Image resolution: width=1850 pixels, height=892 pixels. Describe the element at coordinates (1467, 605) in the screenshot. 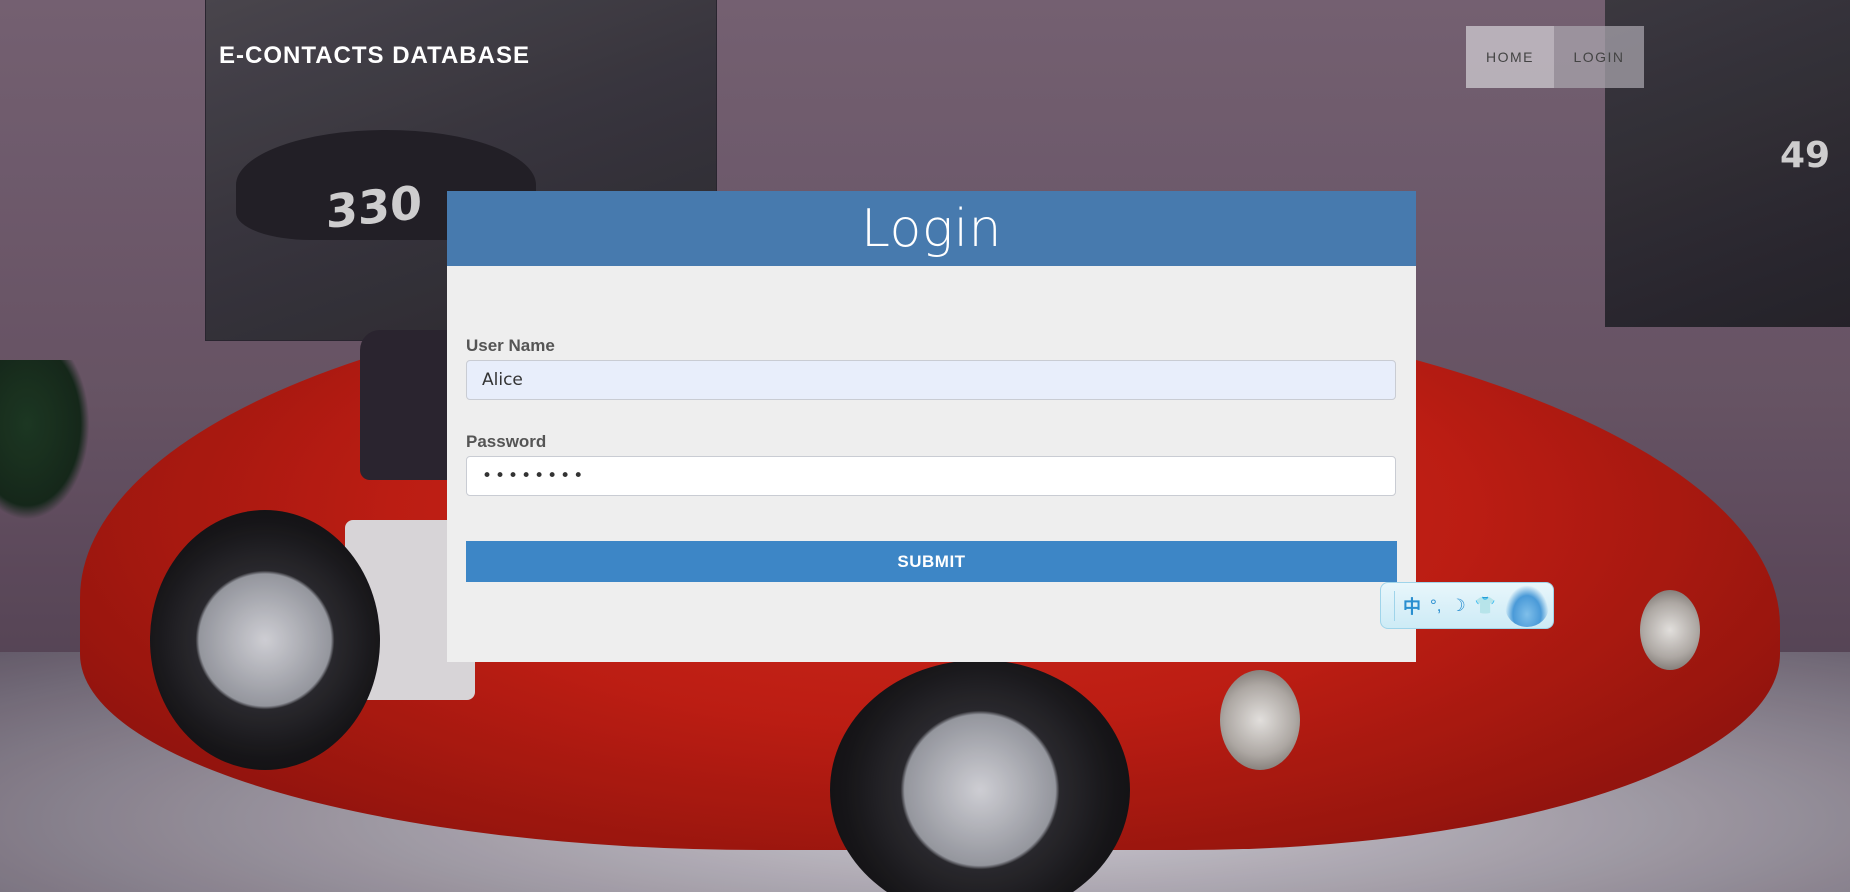

I see `ime-toolbar: 中 °, ☽ 👕` at that location.